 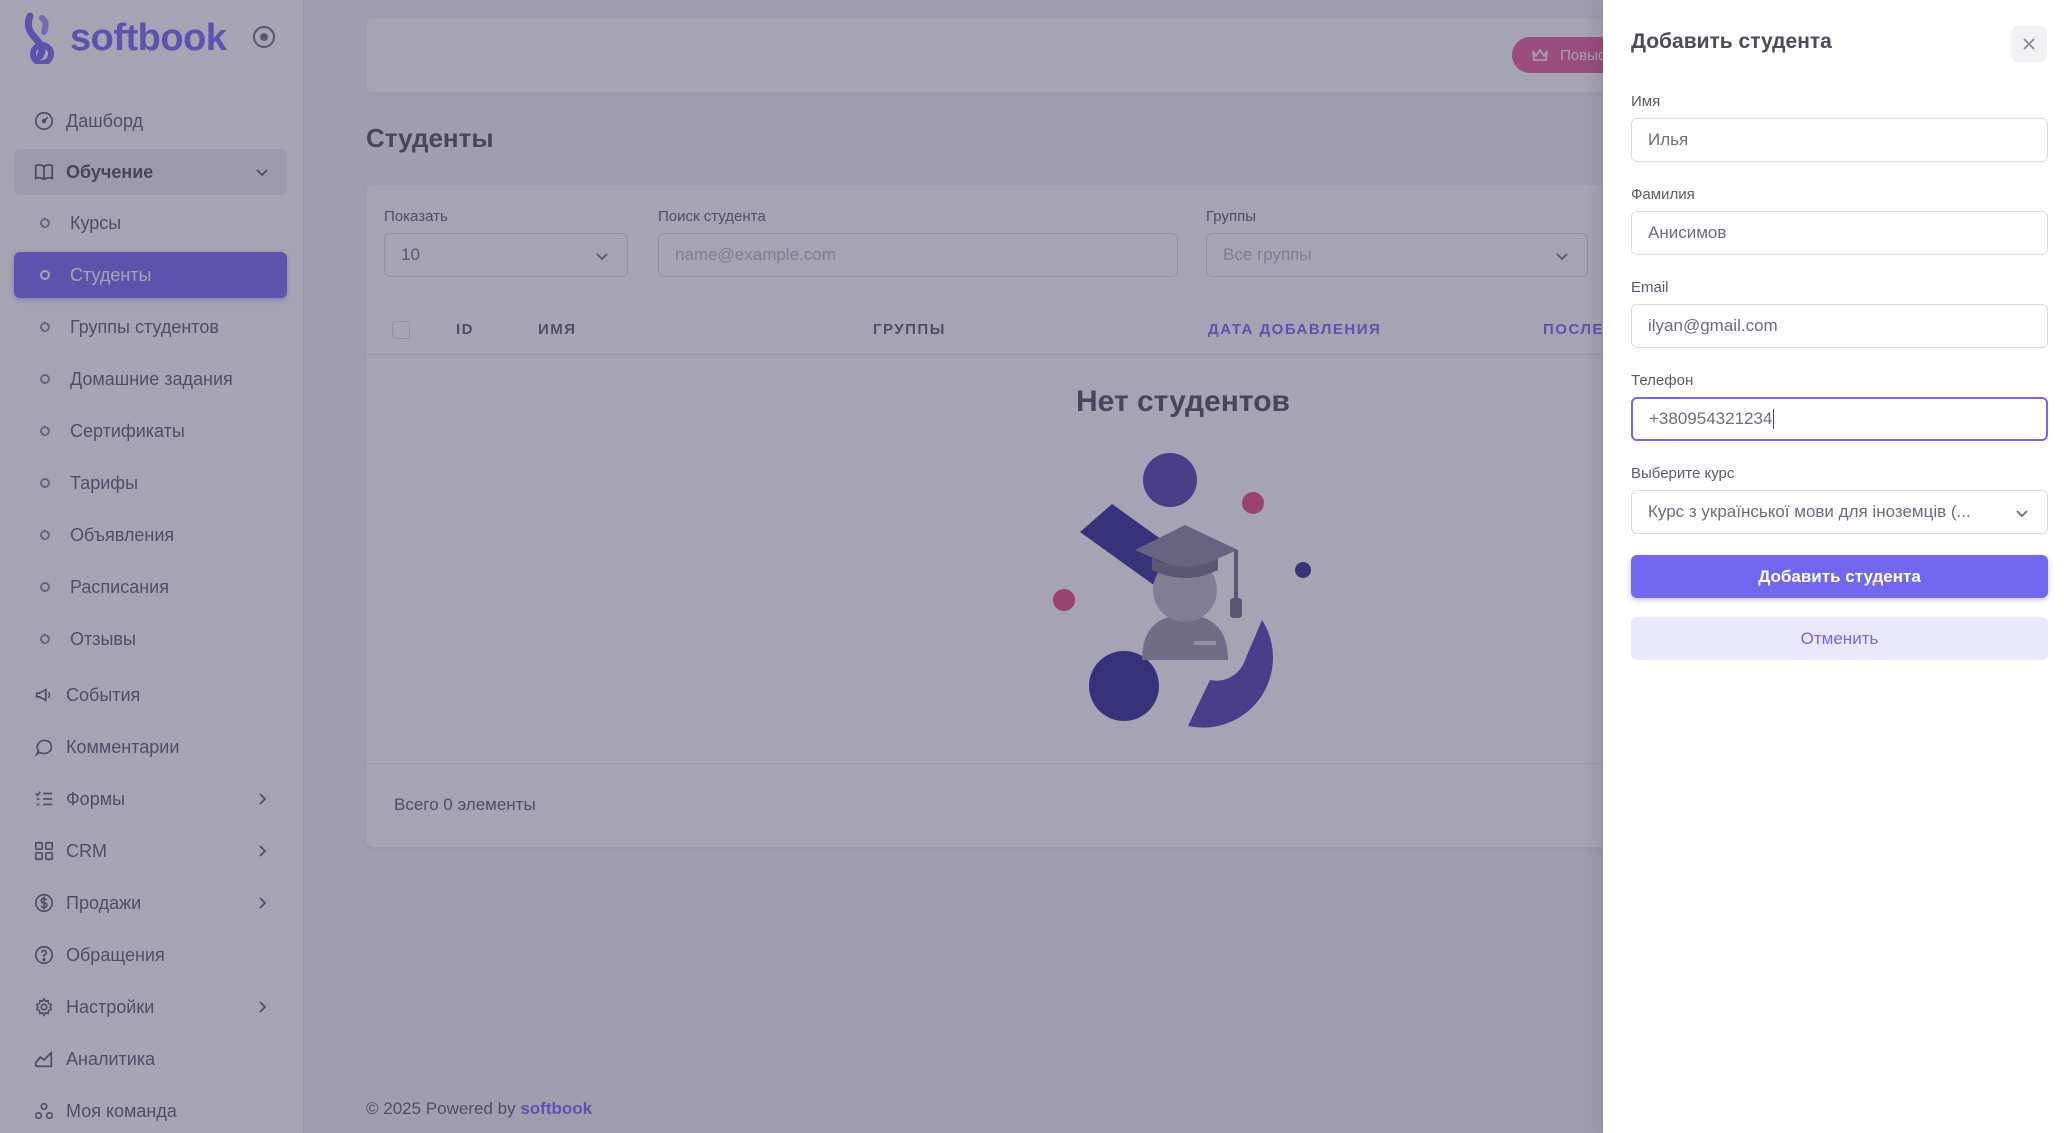 What do you see at coordinates (1839, 140) in the screenshot?
I see `first-name-field: Илья` at bounding box center [1839, 140].